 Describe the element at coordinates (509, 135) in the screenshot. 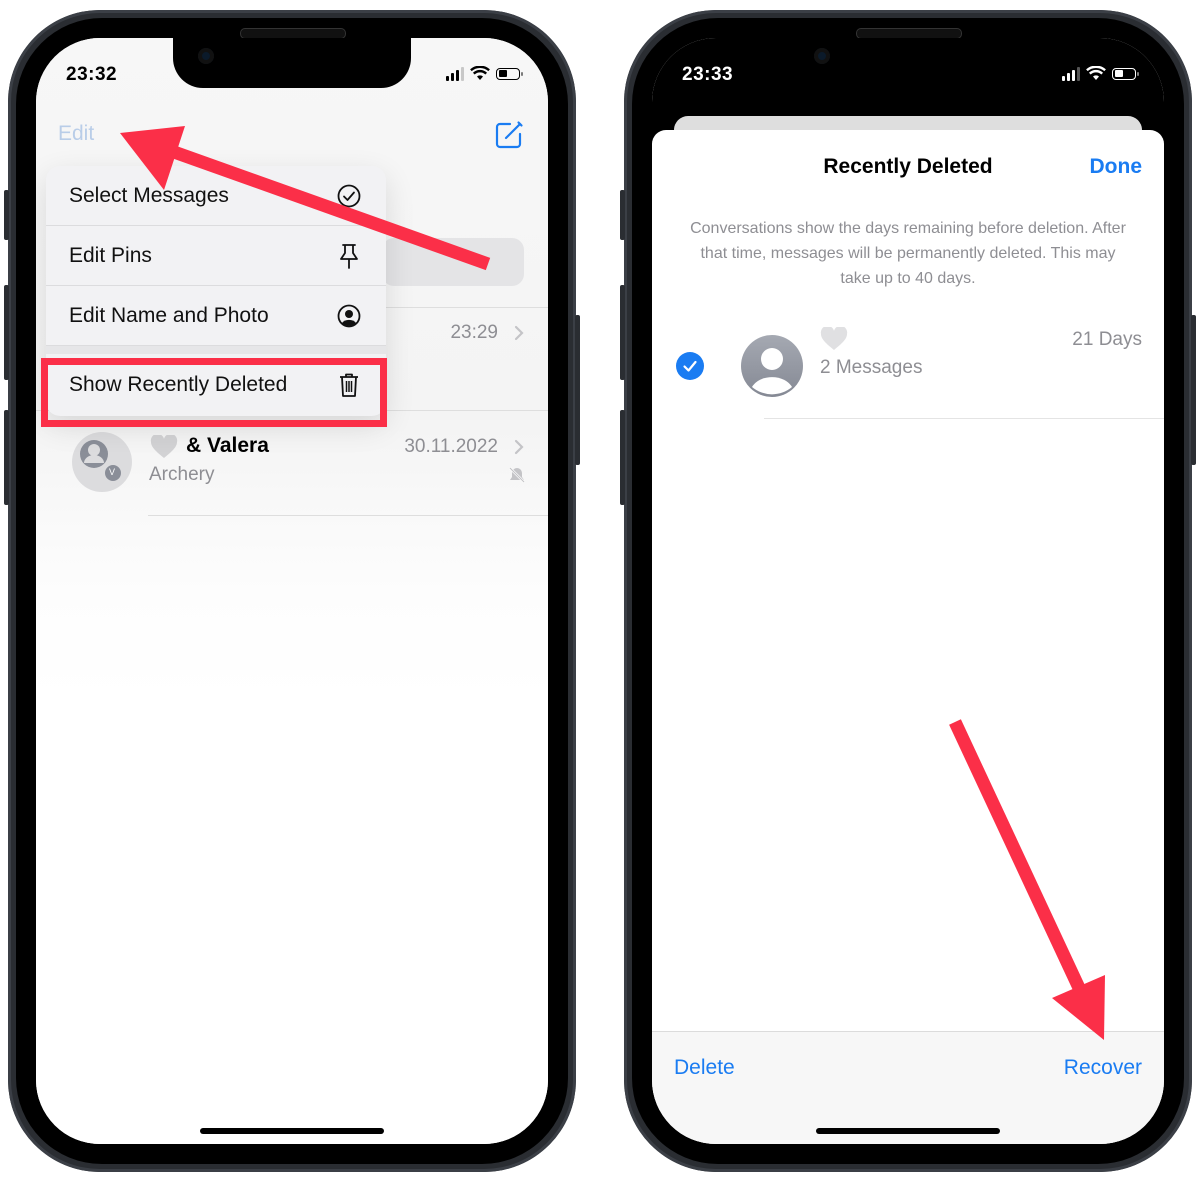

I see `compose-icon` at that location.